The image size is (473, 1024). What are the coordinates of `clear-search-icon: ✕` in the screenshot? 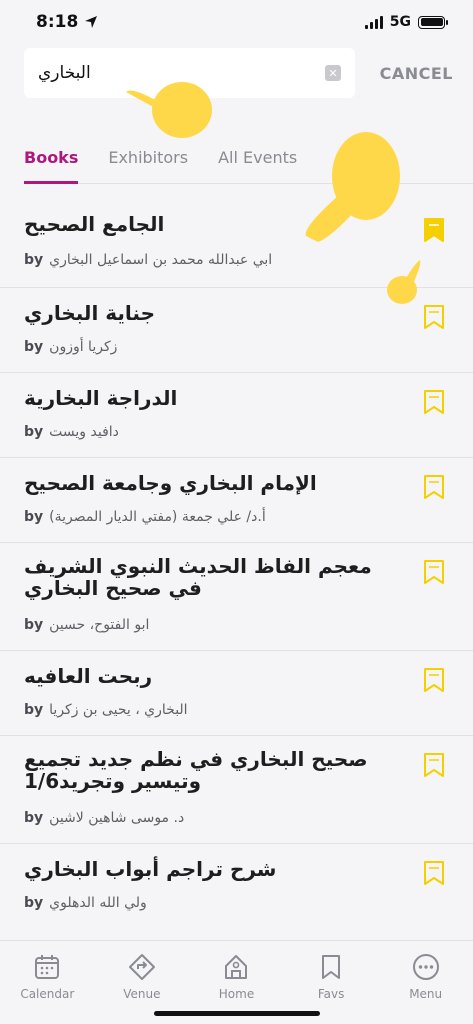 It's located at (333, 73).